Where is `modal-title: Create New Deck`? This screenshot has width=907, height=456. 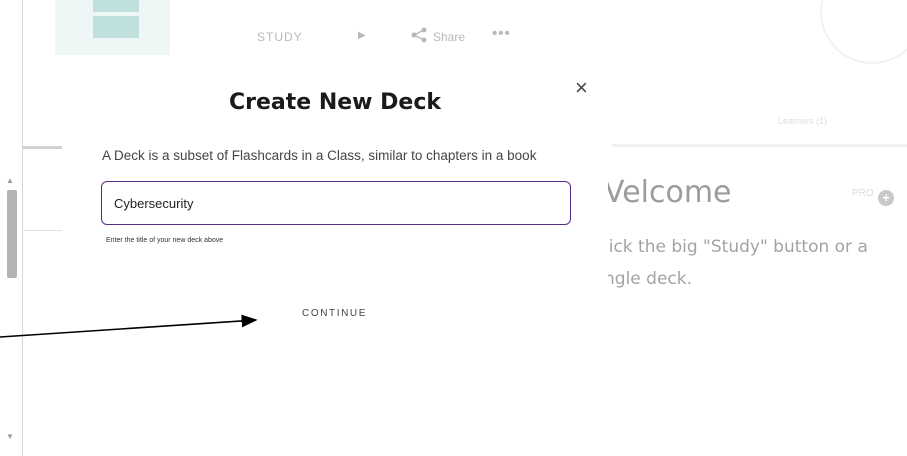
modal-title: Create New Deck is located at coordinates (335, 102).